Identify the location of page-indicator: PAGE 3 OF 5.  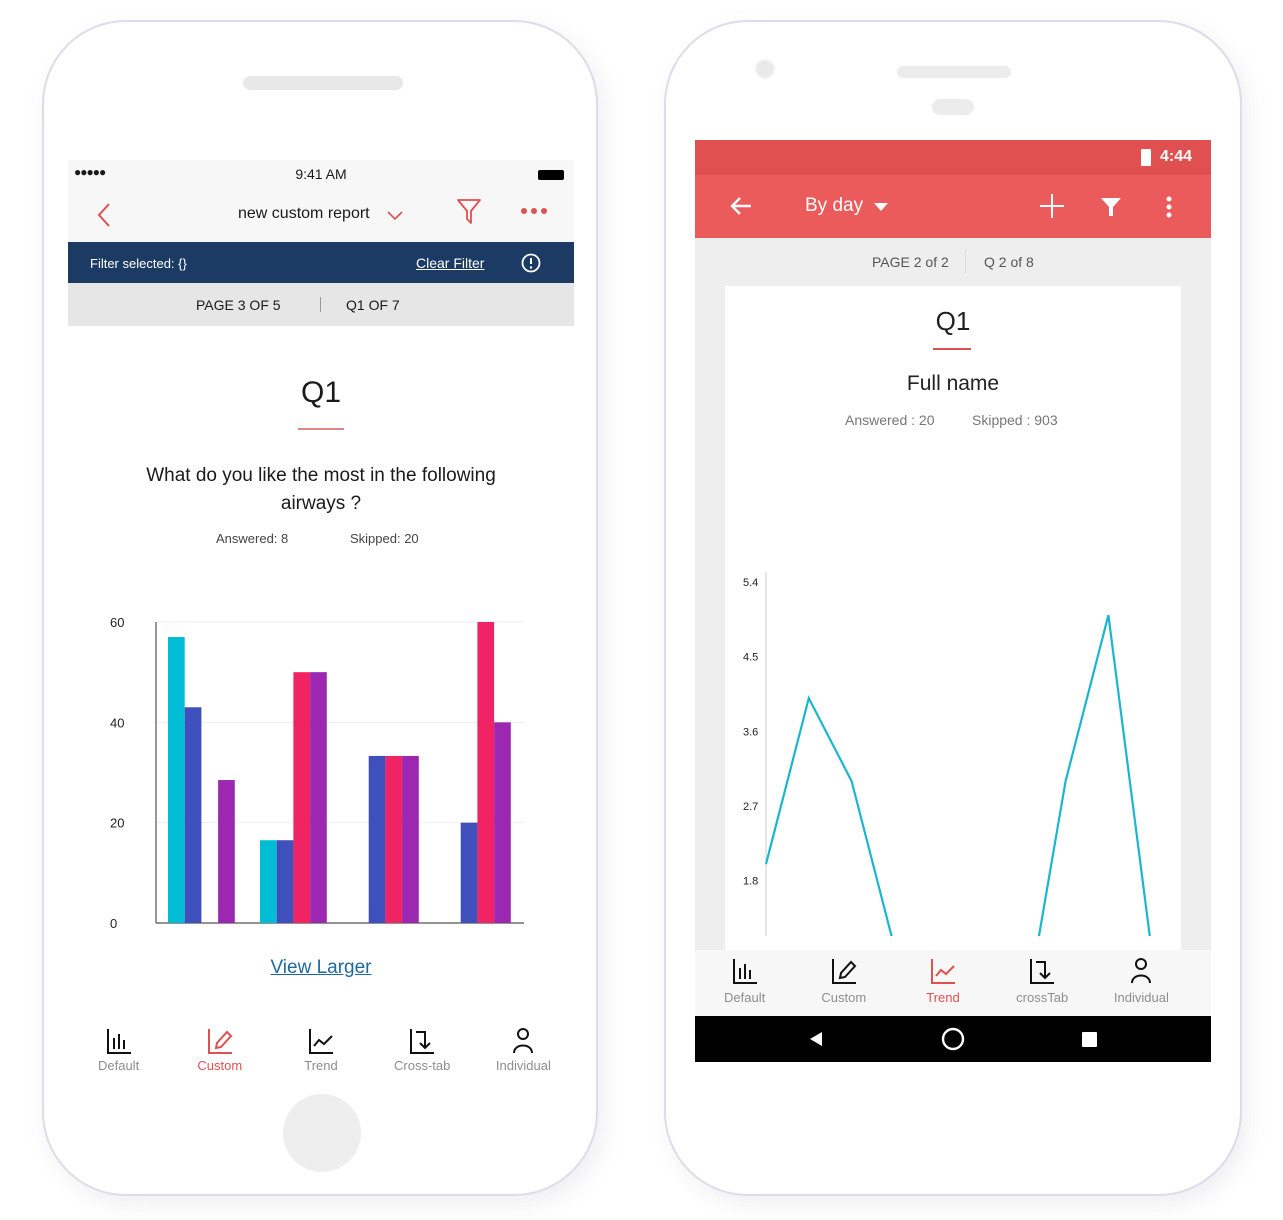
(238, 305).